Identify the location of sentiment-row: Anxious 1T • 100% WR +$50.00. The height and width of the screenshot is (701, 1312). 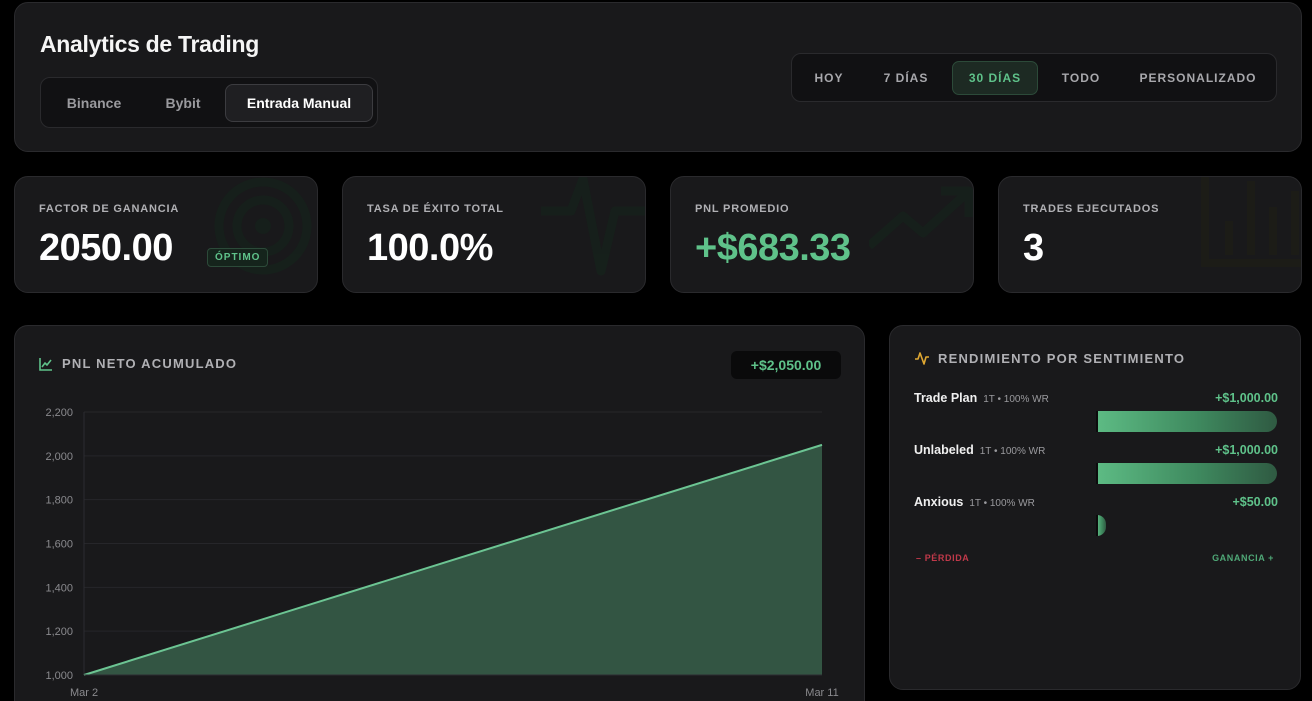
(1096, 520).